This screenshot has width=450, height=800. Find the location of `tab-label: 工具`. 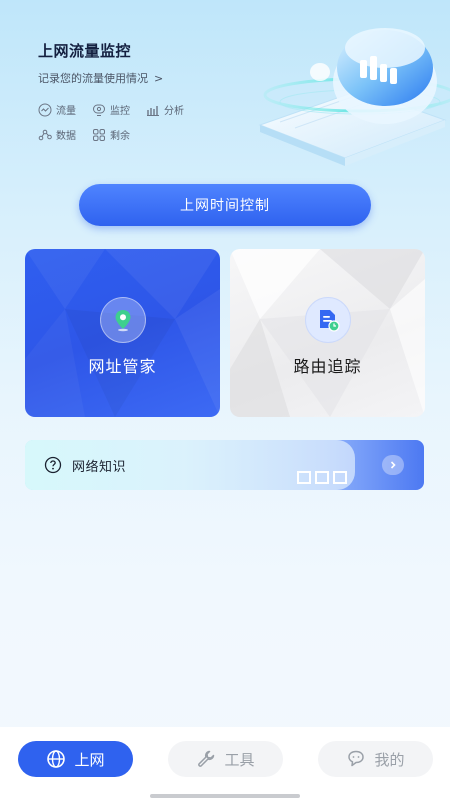

tab-label: 工具 is located at coordinates (239, 759).